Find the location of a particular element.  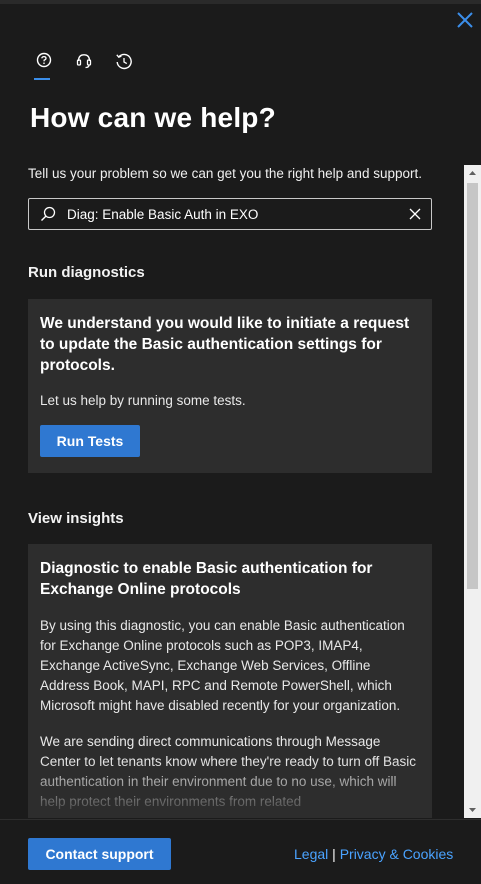

scroll-down-arrow is located at coordinates (472, 810).